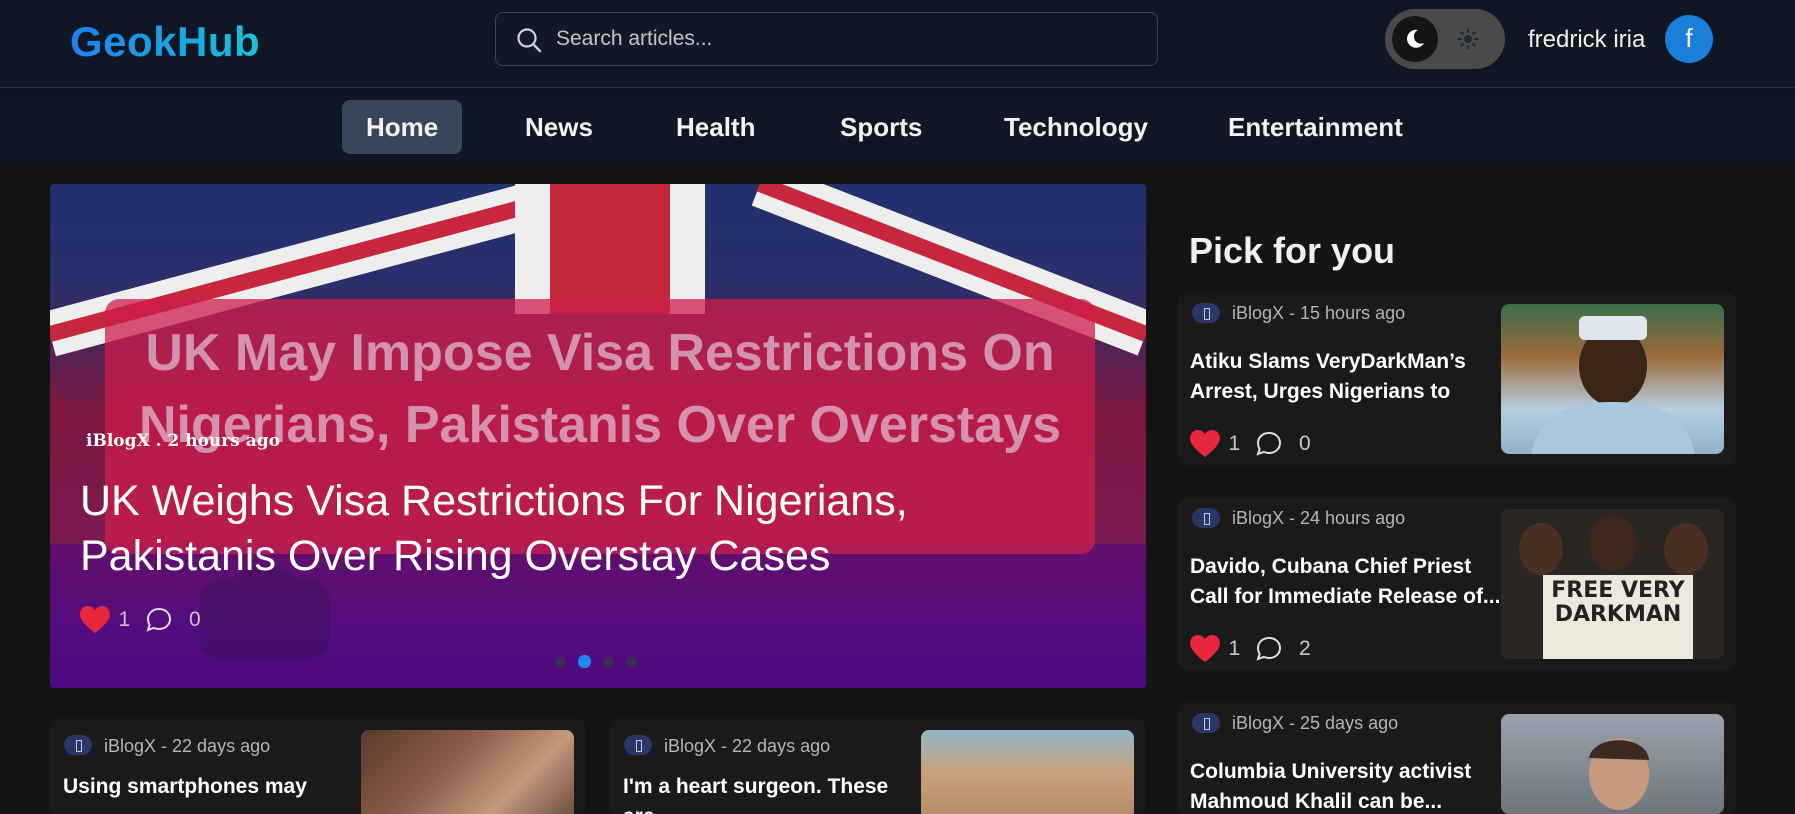  I want to click on toggle-knob, so click(1415, 39).